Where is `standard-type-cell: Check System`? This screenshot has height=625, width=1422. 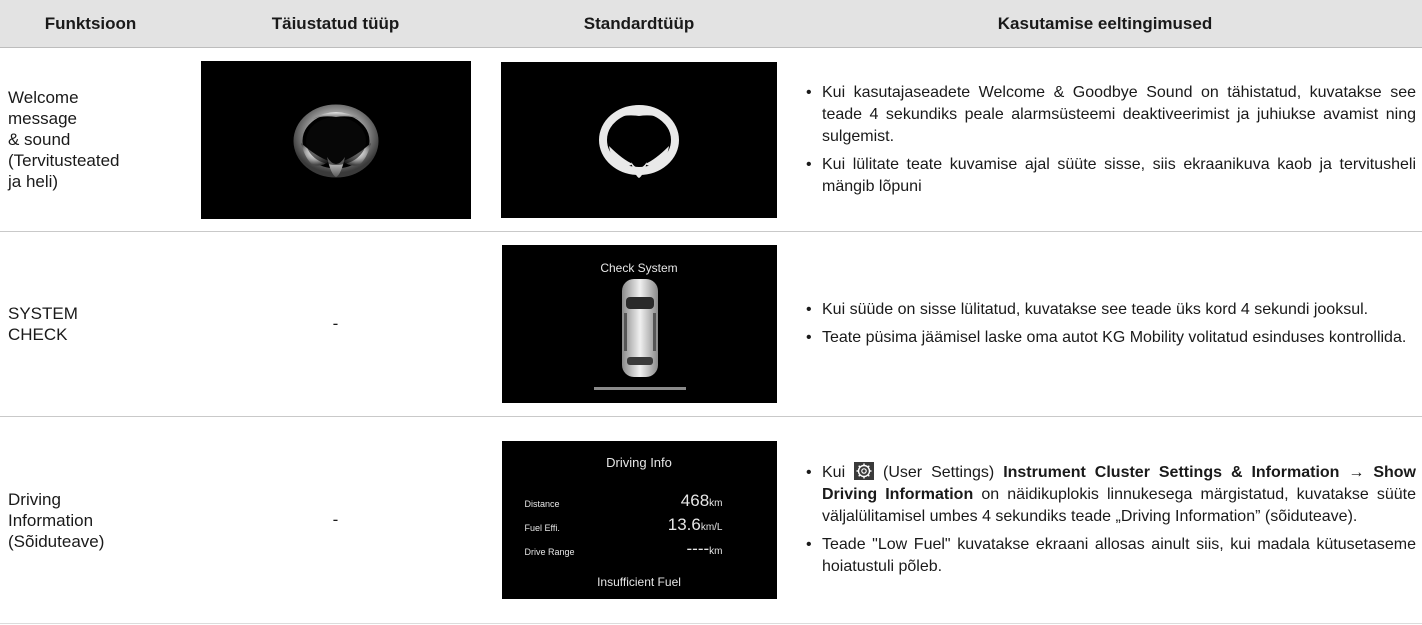
standard-type-cell: Check System is located at coordinates (639, 324).